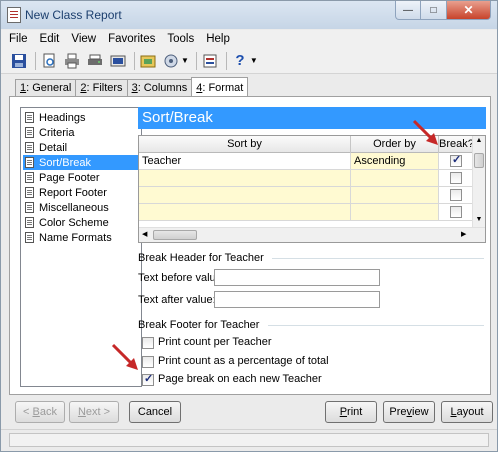 This screenshot has width=498, height=452. Describe the element at coordinates (148, 362) in the screenshot. I see `print-percentage-checkbox` at that location.